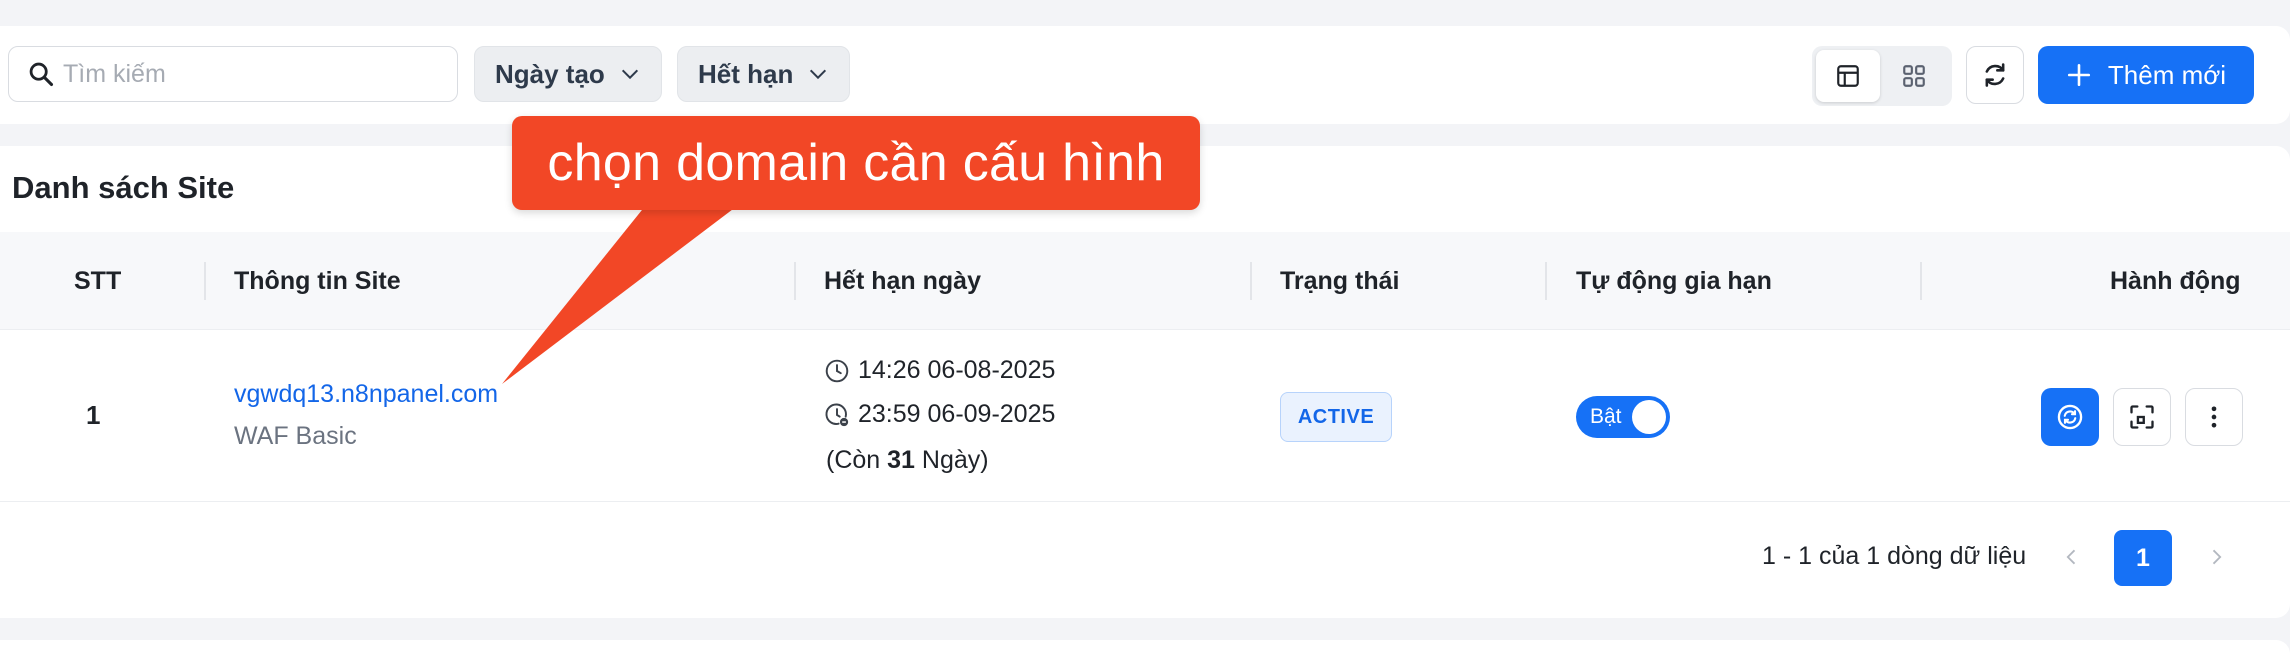 This screenshot has width=2290, height=670. I want to click on filter-created-label: Ngày tạo, so click(550, 73).